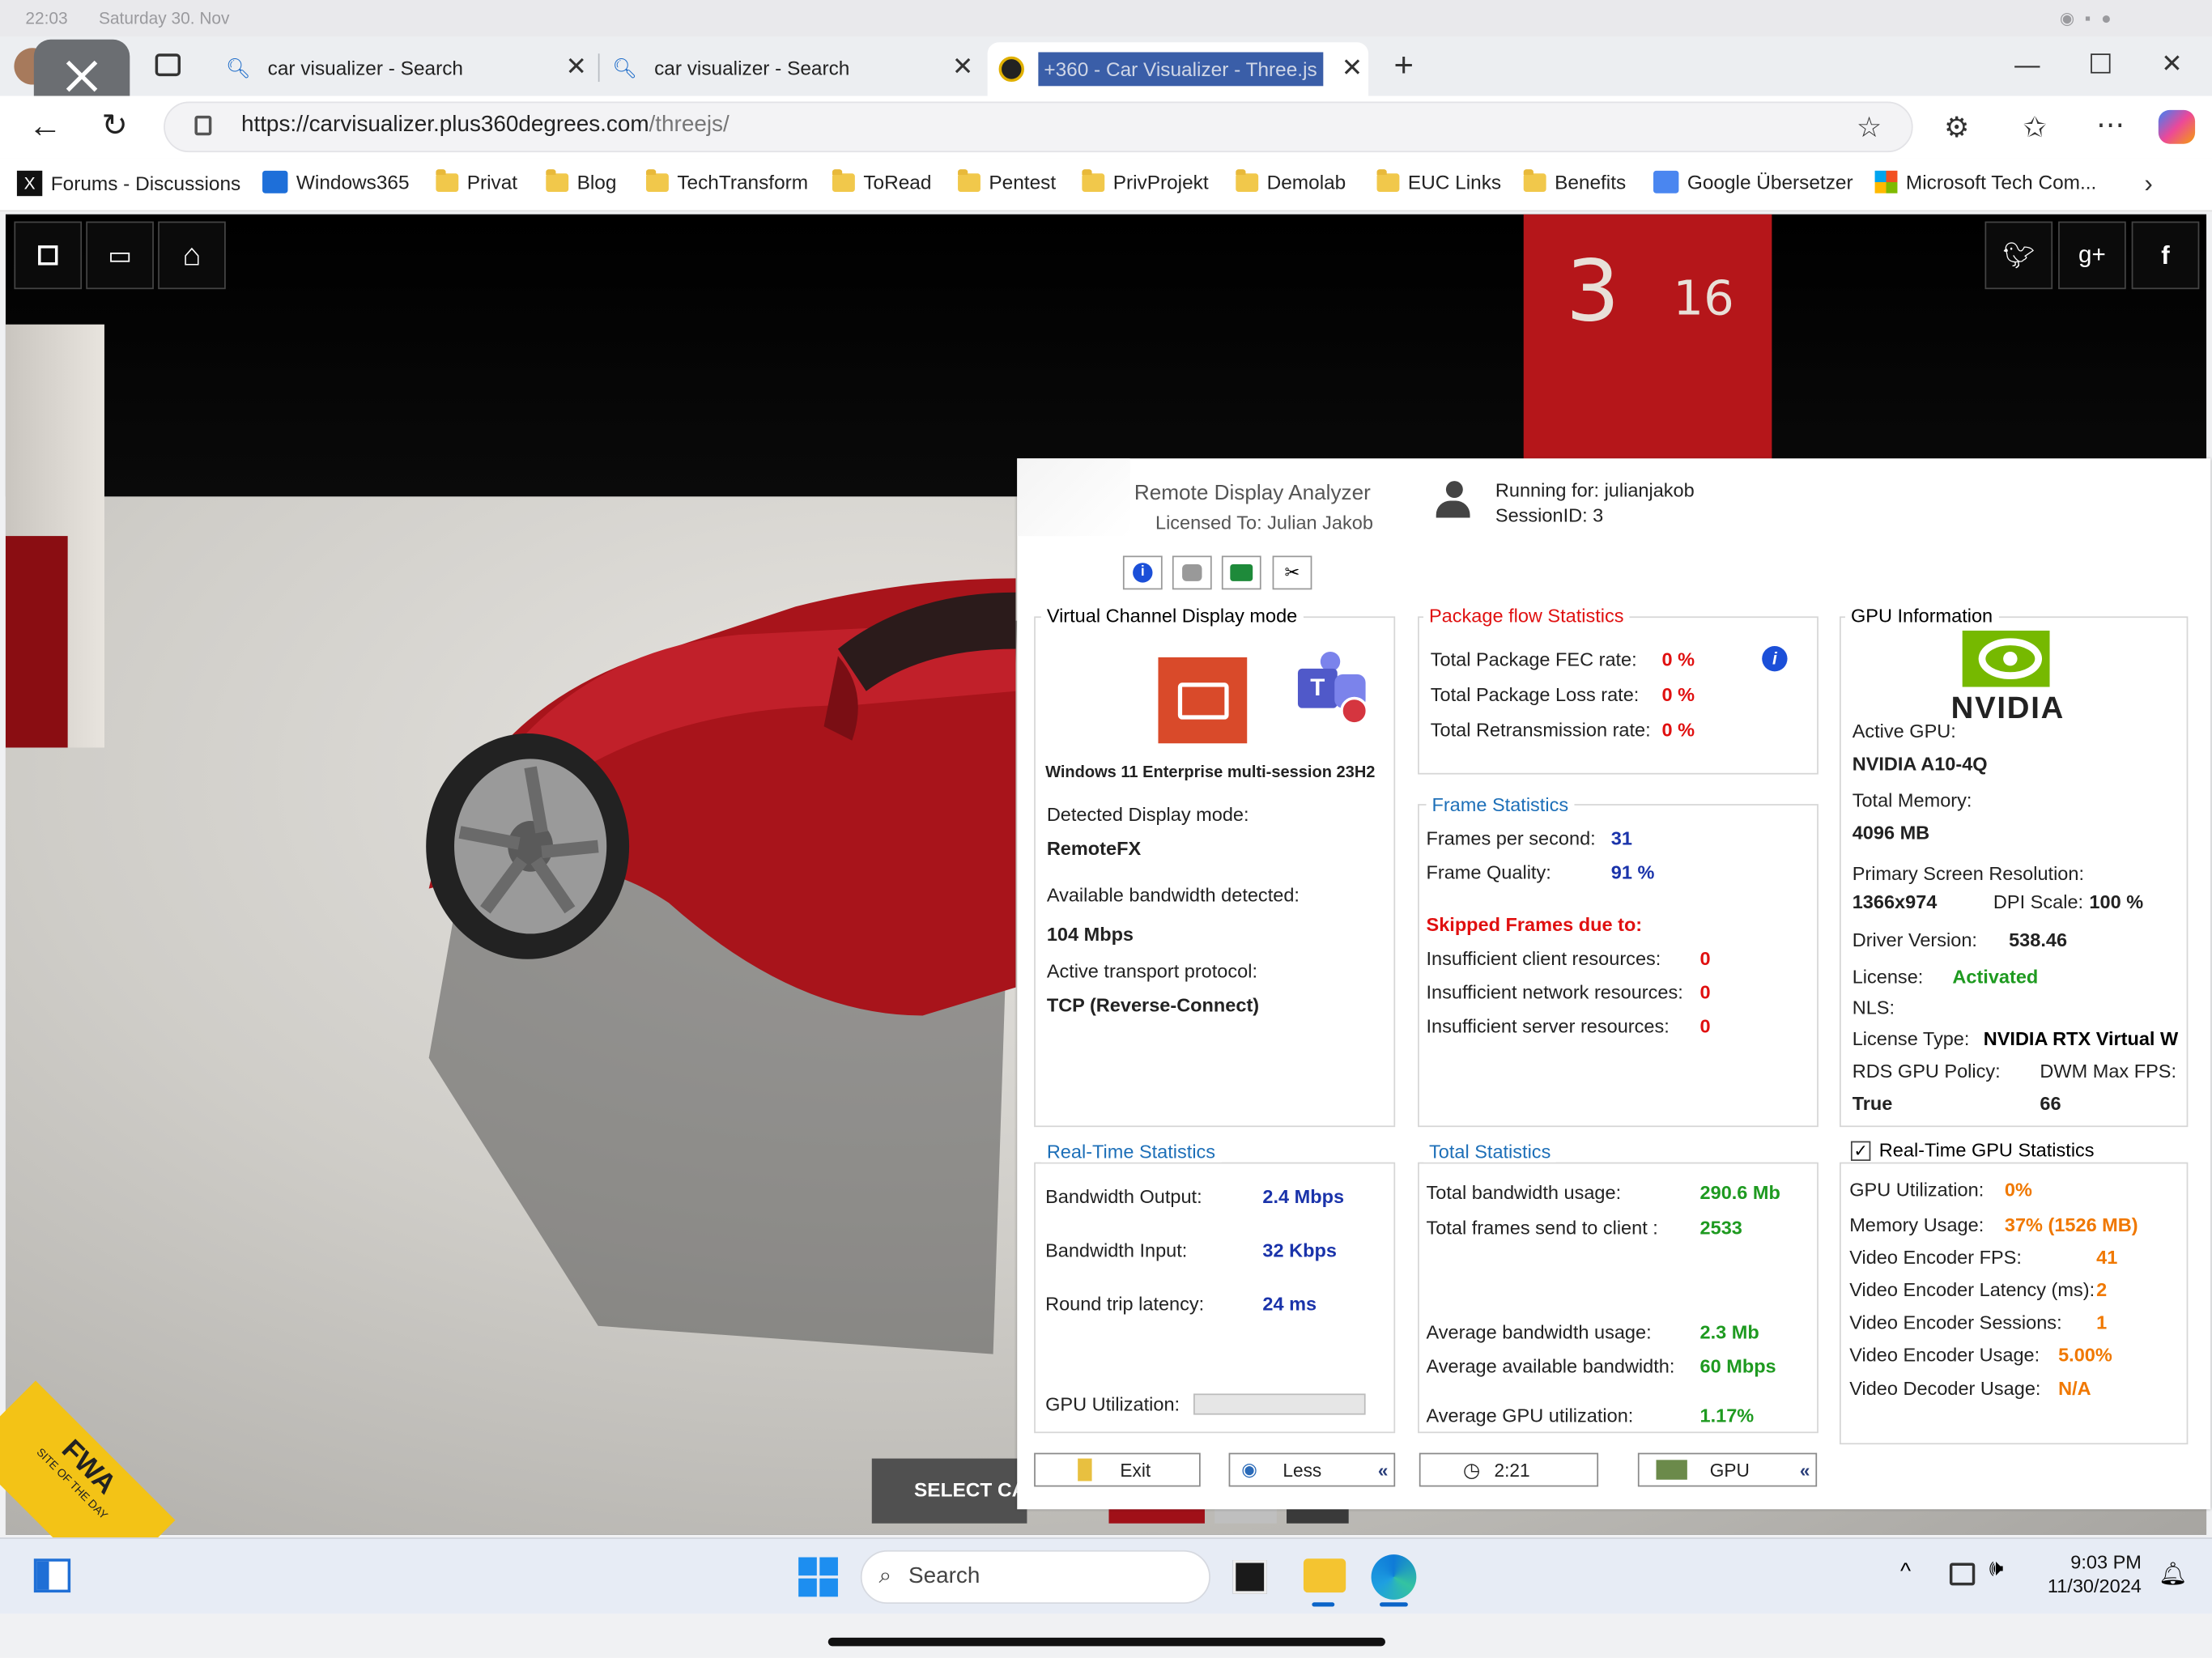 The width and height of the screenshot is (2212, 1658). Describe the element at coordinates (790, 67) in the screenshot. I see `tab-search-2: 🔍︎ car visualizer - Search ✕` at that location.